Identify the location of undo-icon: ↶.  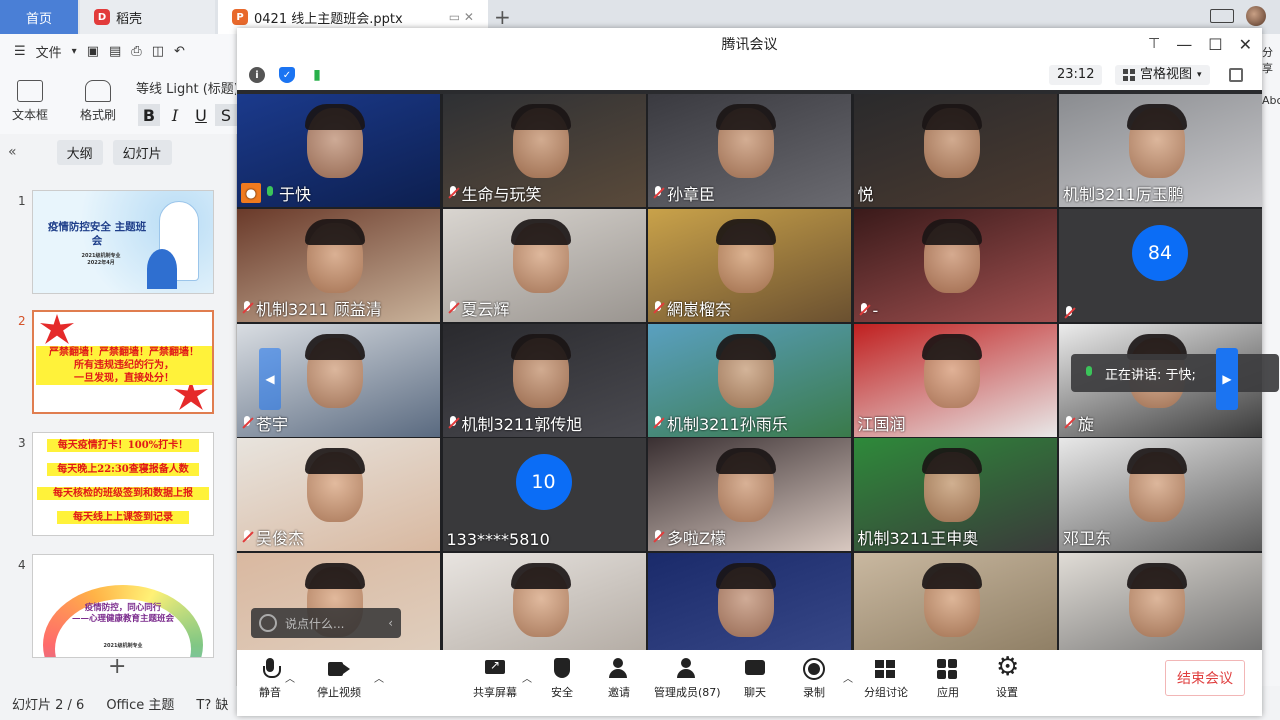
(179, 51).